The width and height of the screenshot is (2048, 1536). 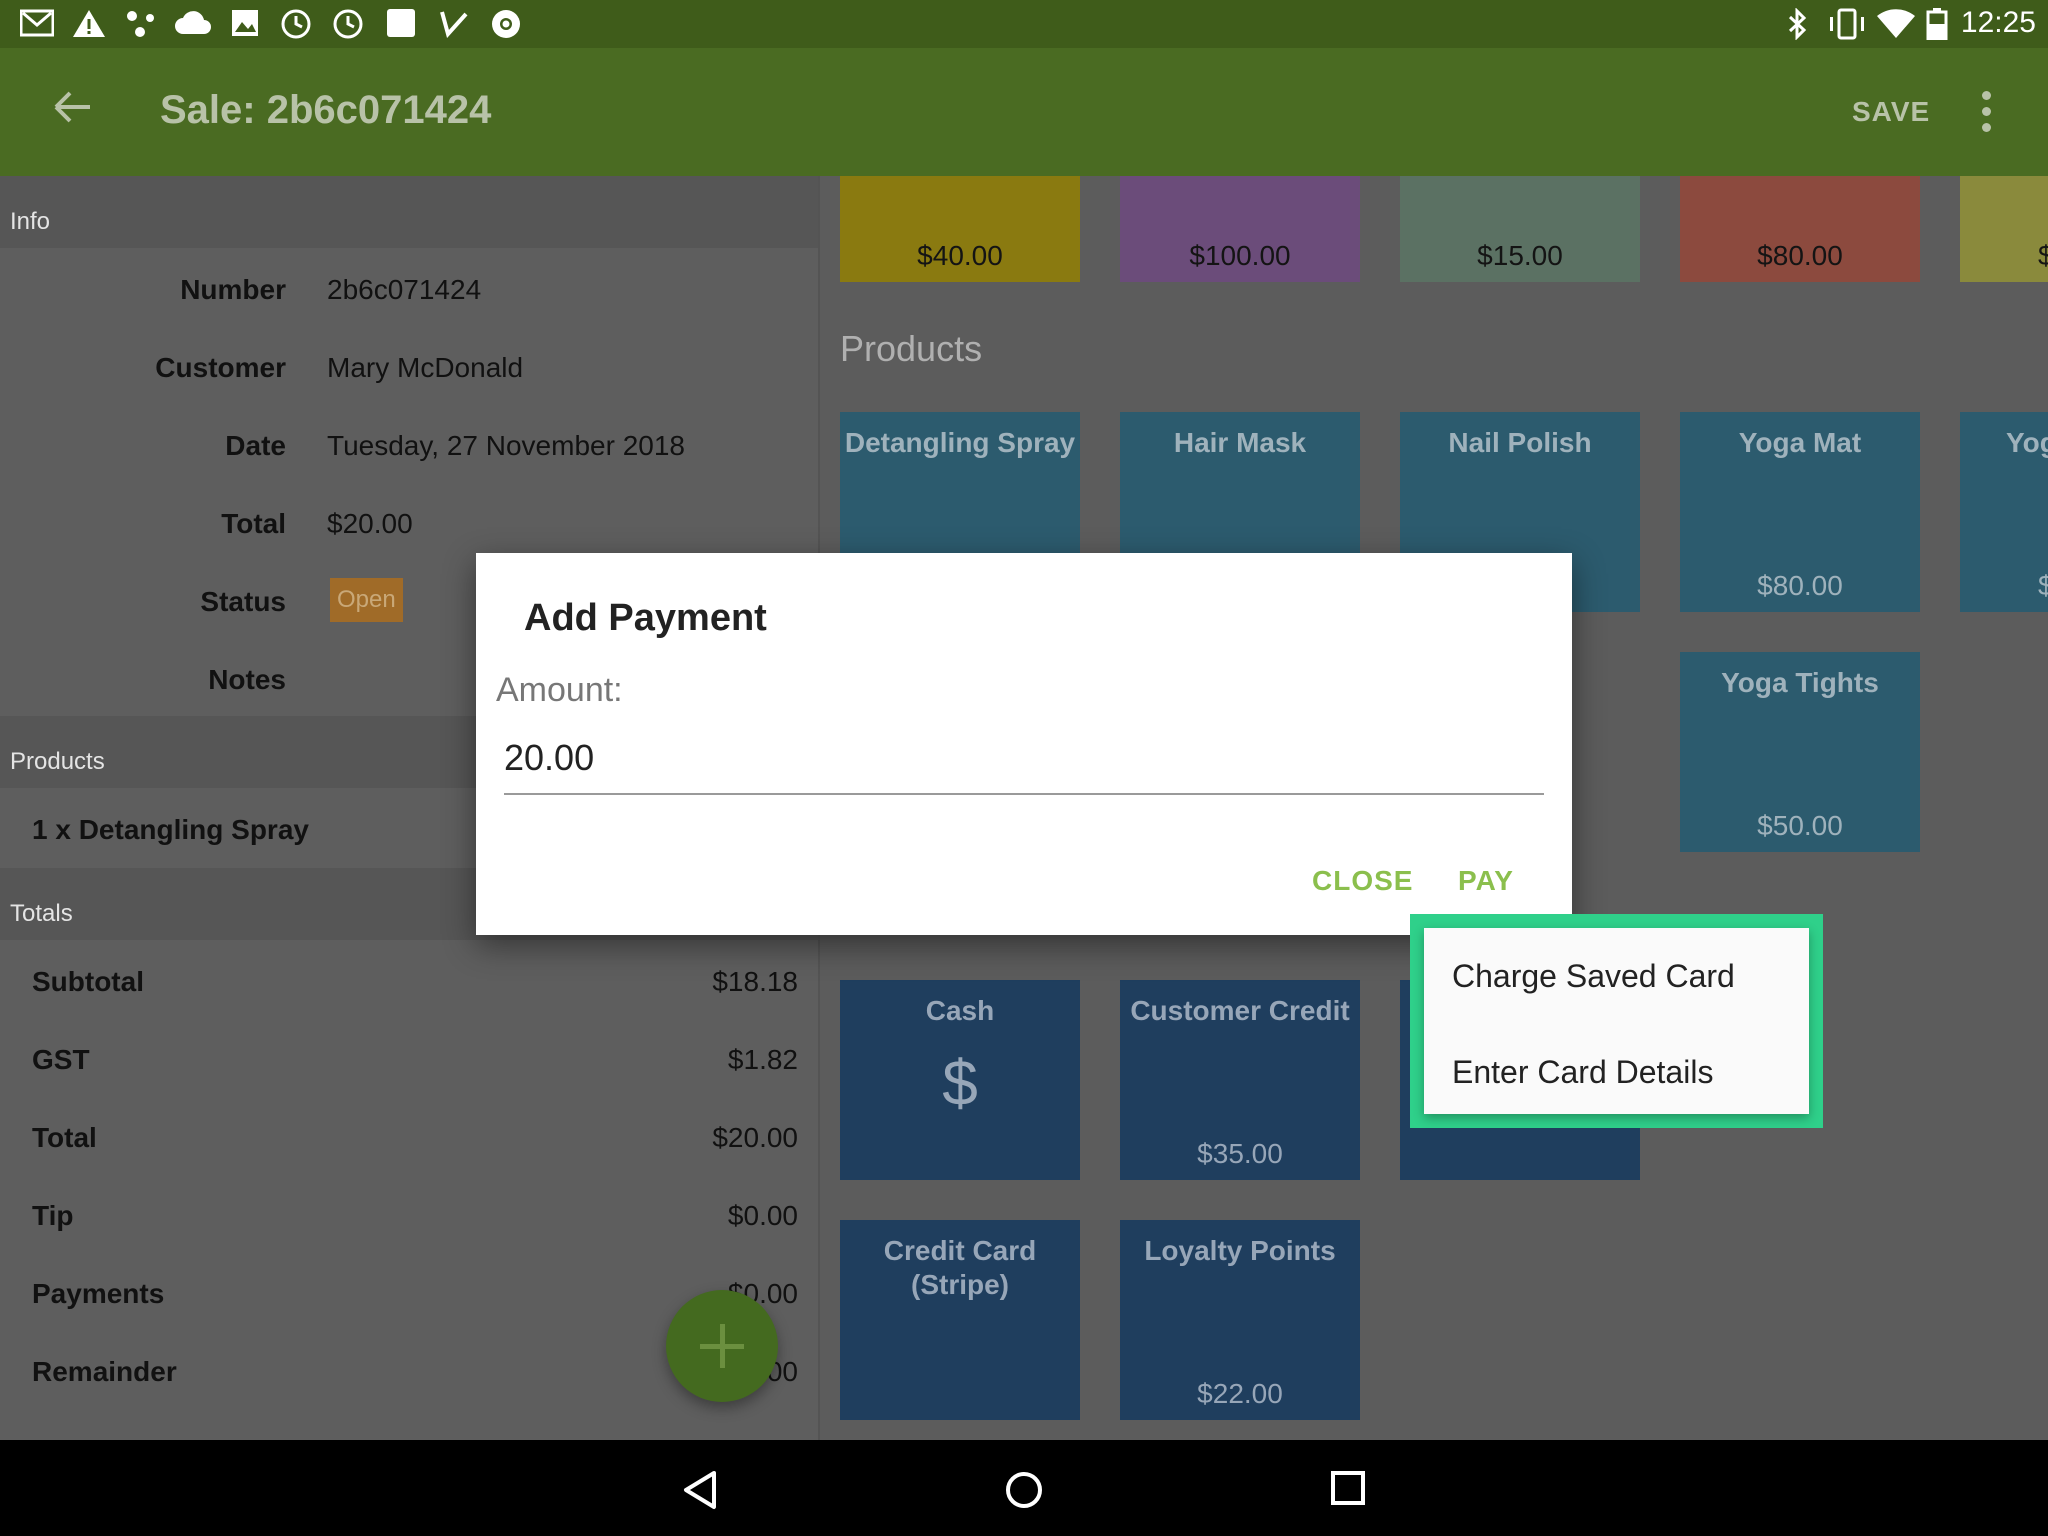 I want to click on system-nav-bar, so click(x=1024, y=1488).